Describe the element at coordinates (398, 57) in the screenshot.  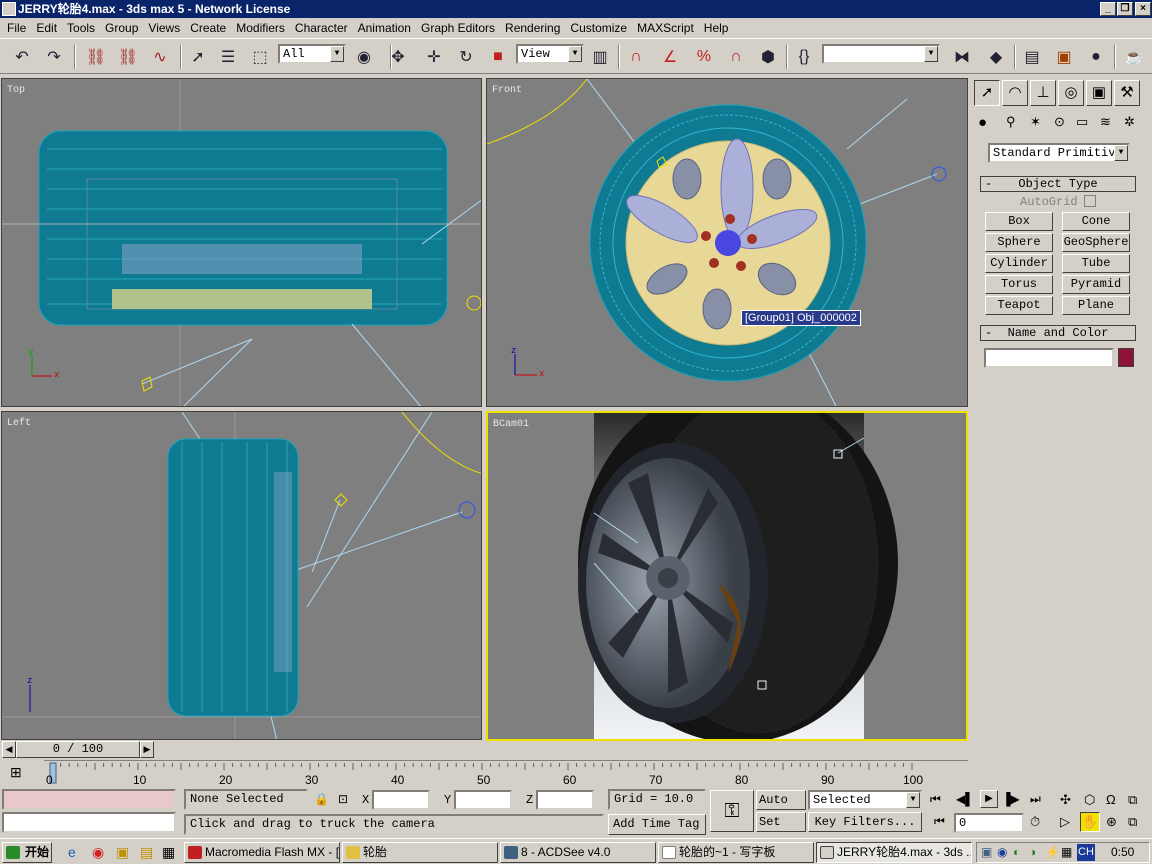
I see `select-manipulate-icon: ✥` at that location.